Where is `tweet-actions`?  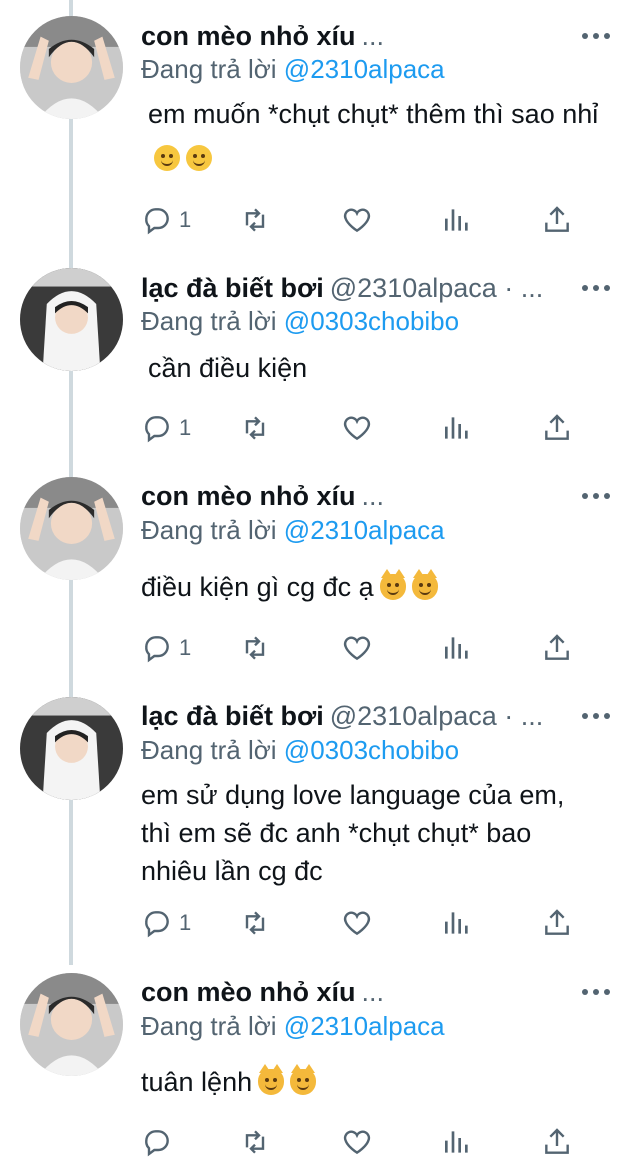
tweet-actions is located at coordinates (361, 1142).